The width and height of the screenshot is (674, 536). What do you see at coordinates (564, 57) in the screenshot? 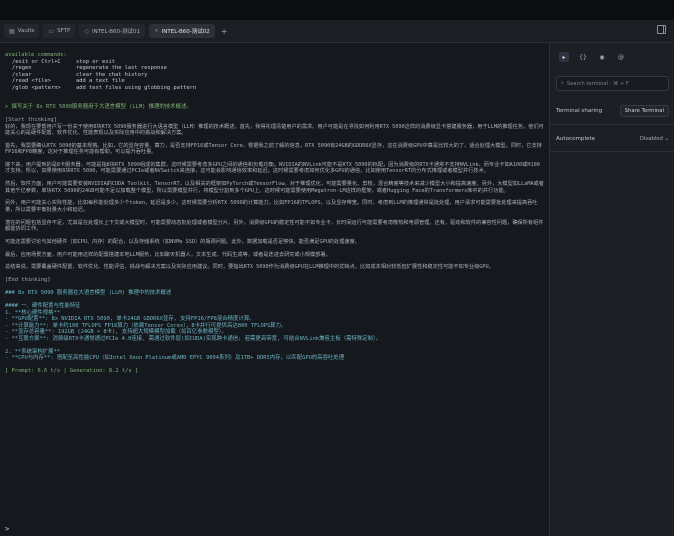
I see `snippets-icon: ▸` at bounding box center [564, 57].